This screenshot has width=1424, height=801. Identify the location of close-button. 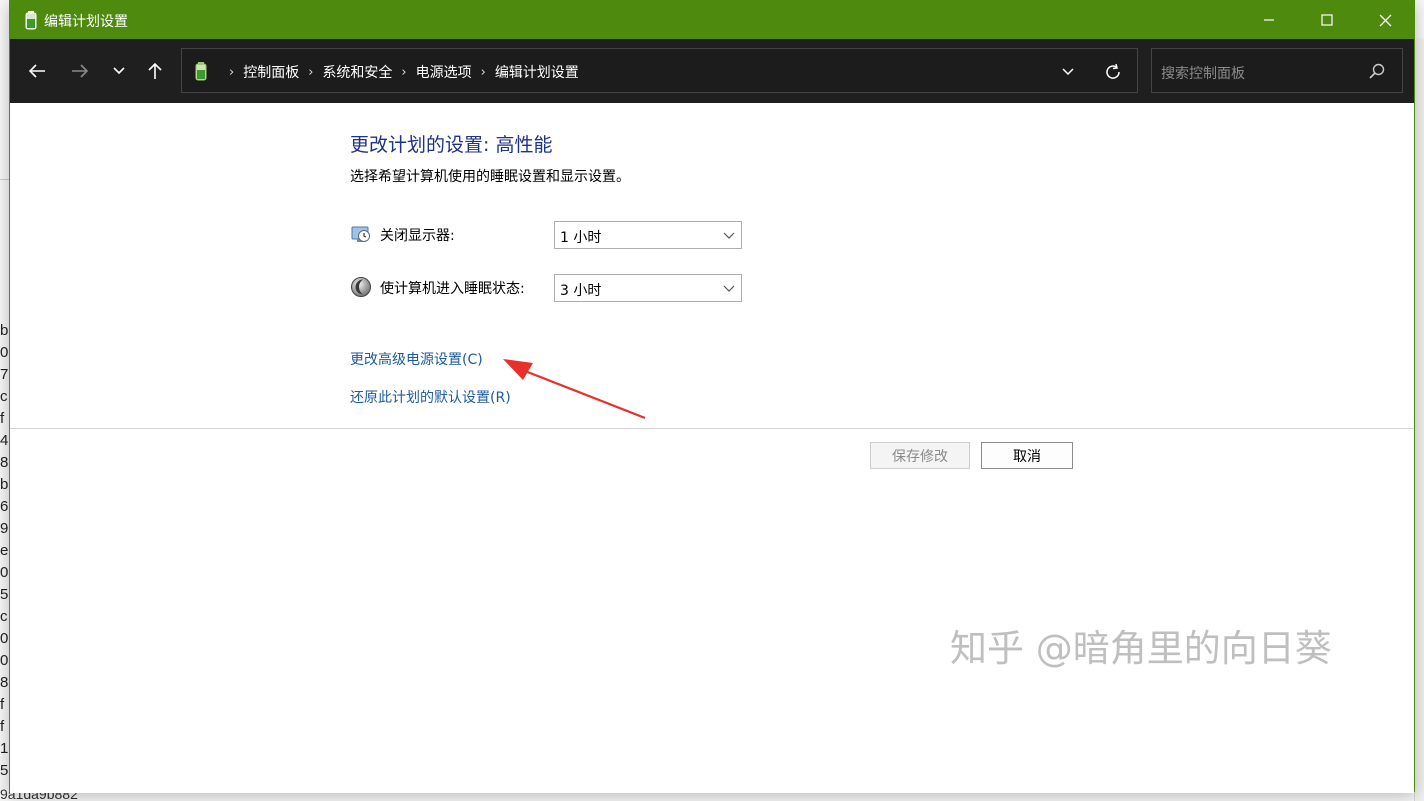
(1385, 20).